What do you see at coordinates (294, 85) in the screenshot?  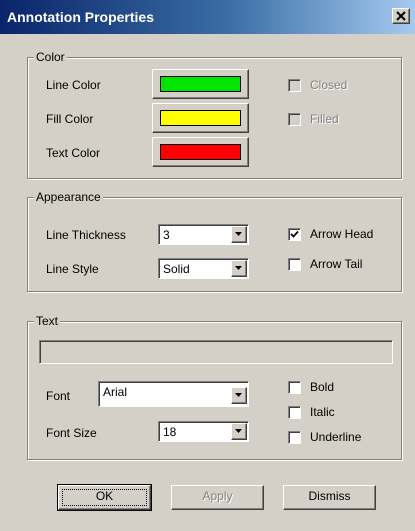 I see `closed-checkbox` at bounding box center [294, 85].